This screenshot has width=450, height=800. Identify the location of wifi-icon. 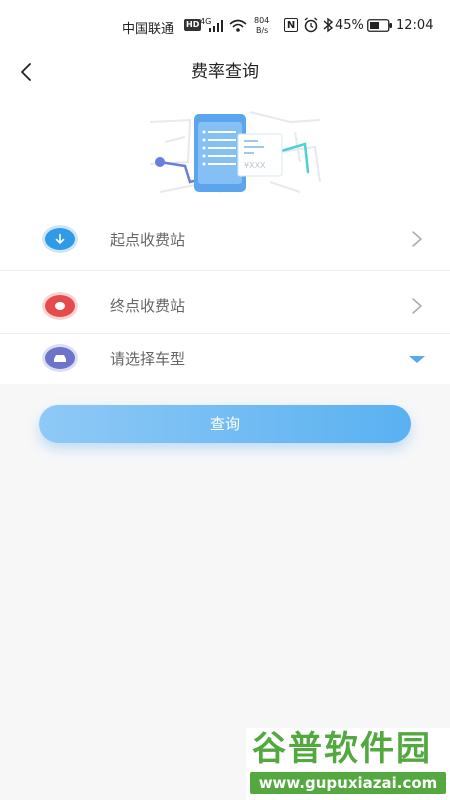
(238, 25).